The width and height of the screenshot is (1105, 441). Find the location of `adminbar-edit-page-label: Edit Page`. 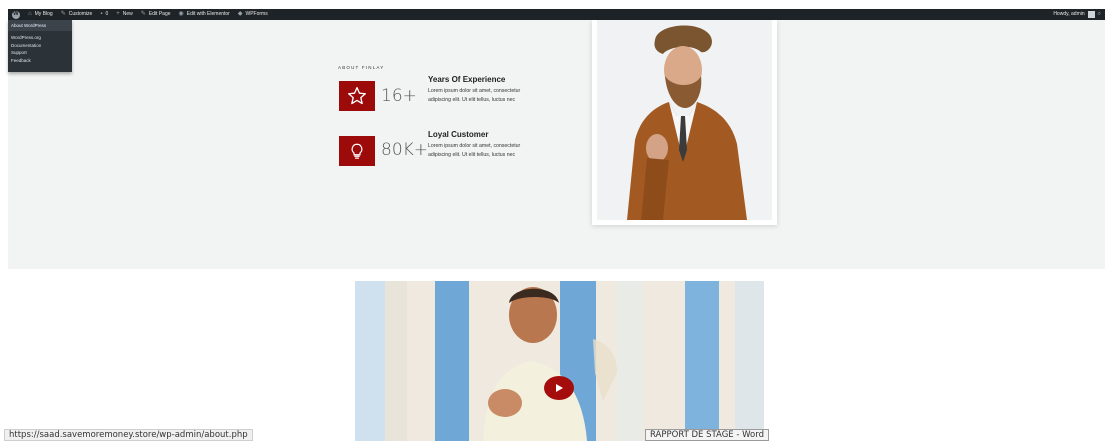

adminbar-edit-page-label: Edit Page is located at coordinates (159, 14).